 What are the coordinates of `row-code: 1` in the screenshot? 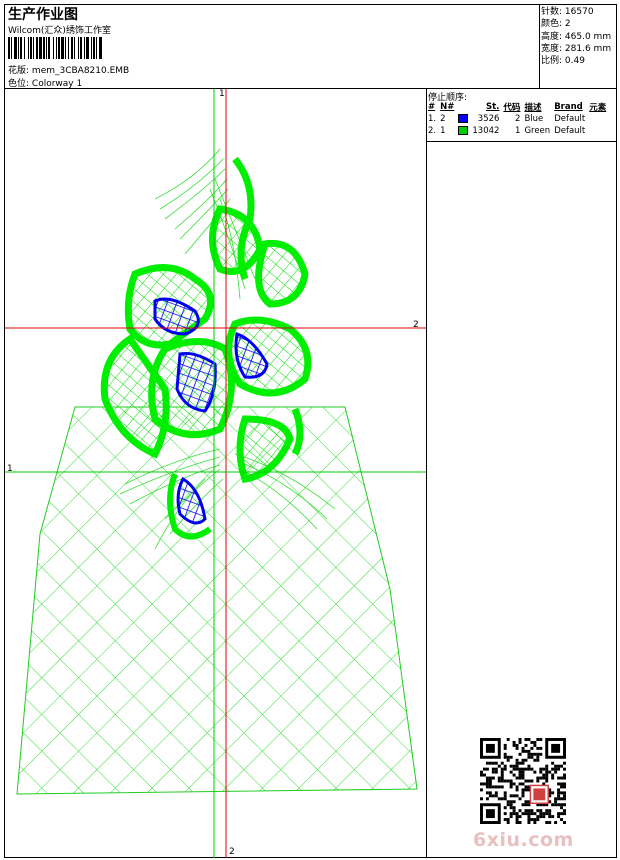 It's located at (518, 131).